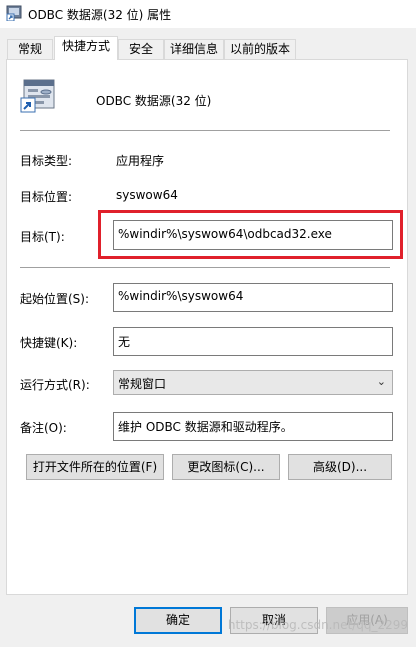  I want to click on shortcut-name: ODBC 数据源(32 位), so click(154, 101).